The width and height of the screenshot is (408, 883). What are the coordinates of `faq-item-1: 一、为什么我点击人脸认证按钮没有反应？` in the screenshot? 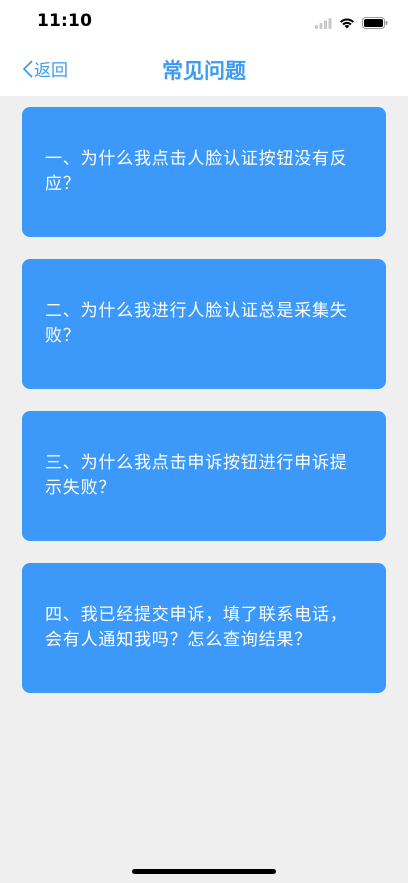 It's located at (204, 172).